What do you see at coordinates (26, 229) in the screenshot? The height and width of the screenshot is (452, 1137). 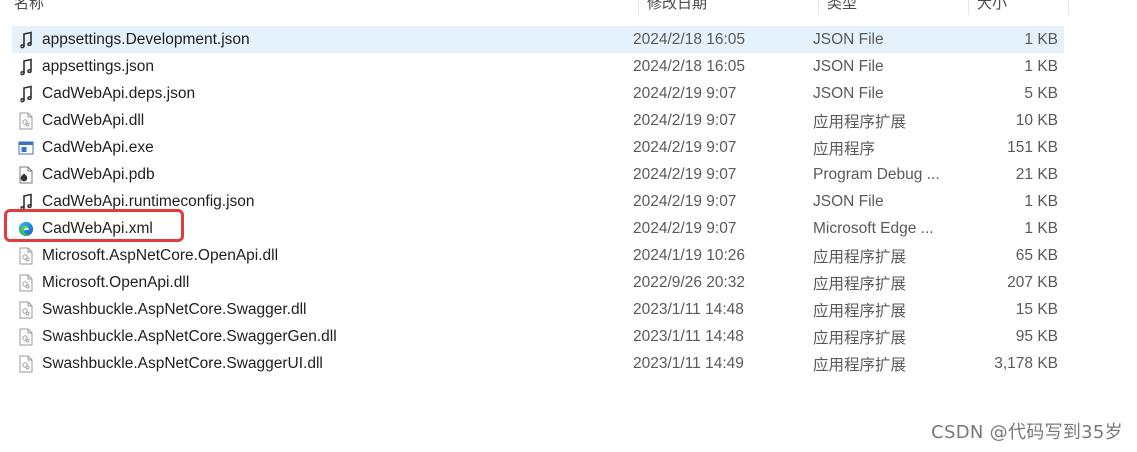 I see `edge-icon` at bounding box center [26, 229].